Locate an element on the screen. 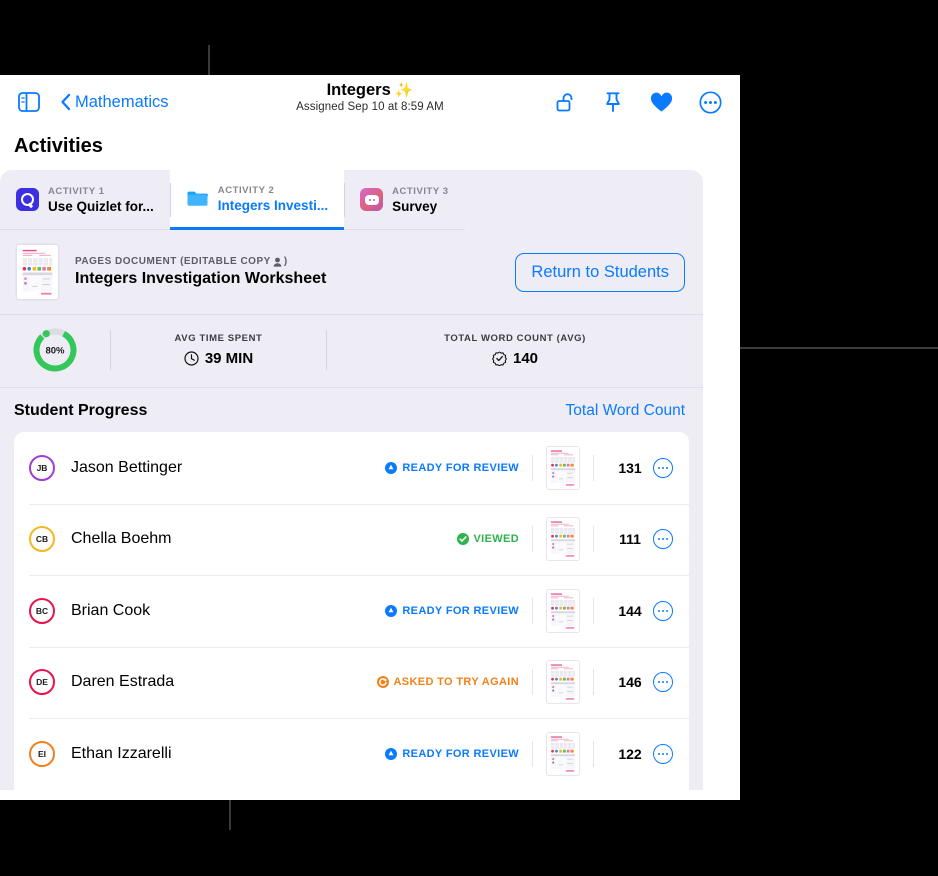 The height and width of the screenshot is (876, 938). student-progress-title: Student Progress is located at coordinates (81, 410).